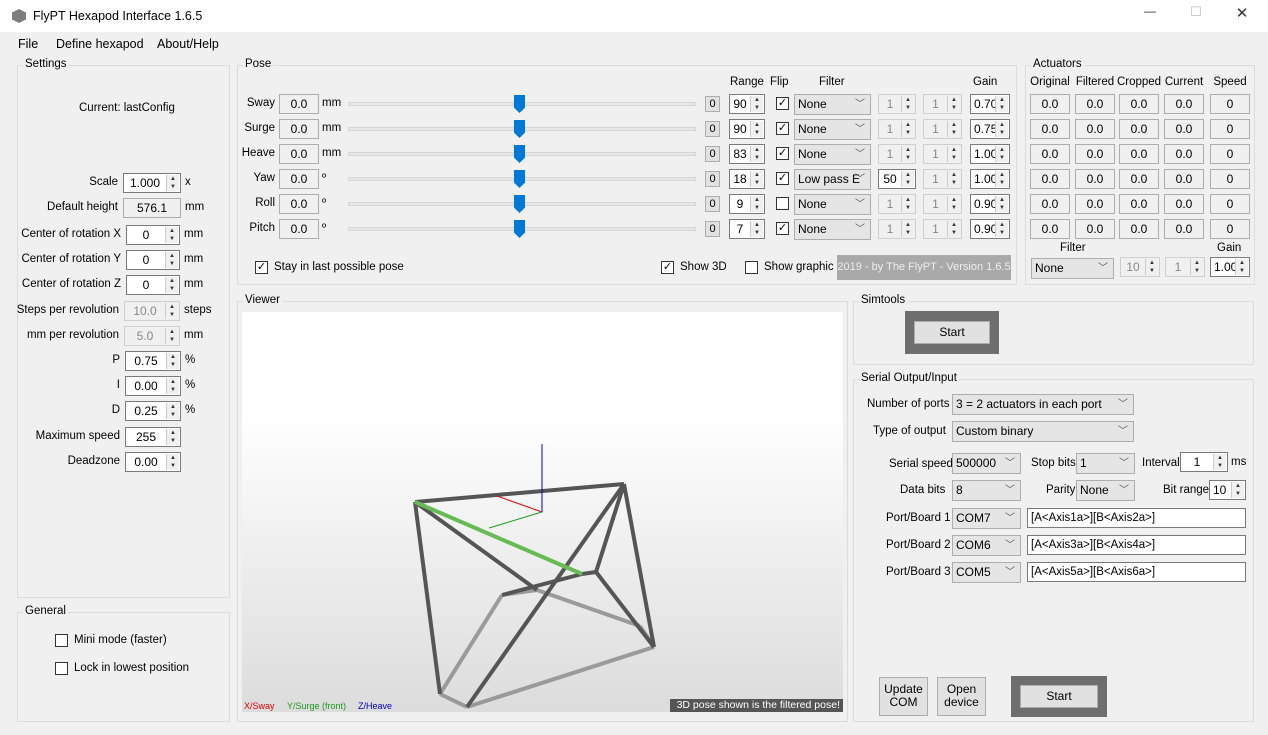 Image resolution: width=1268 pixels, height=735 pixels. Describe the element at coordinates (1105, 463) in the screenshot. I see `stop-select: 1 ﹀` at that location.